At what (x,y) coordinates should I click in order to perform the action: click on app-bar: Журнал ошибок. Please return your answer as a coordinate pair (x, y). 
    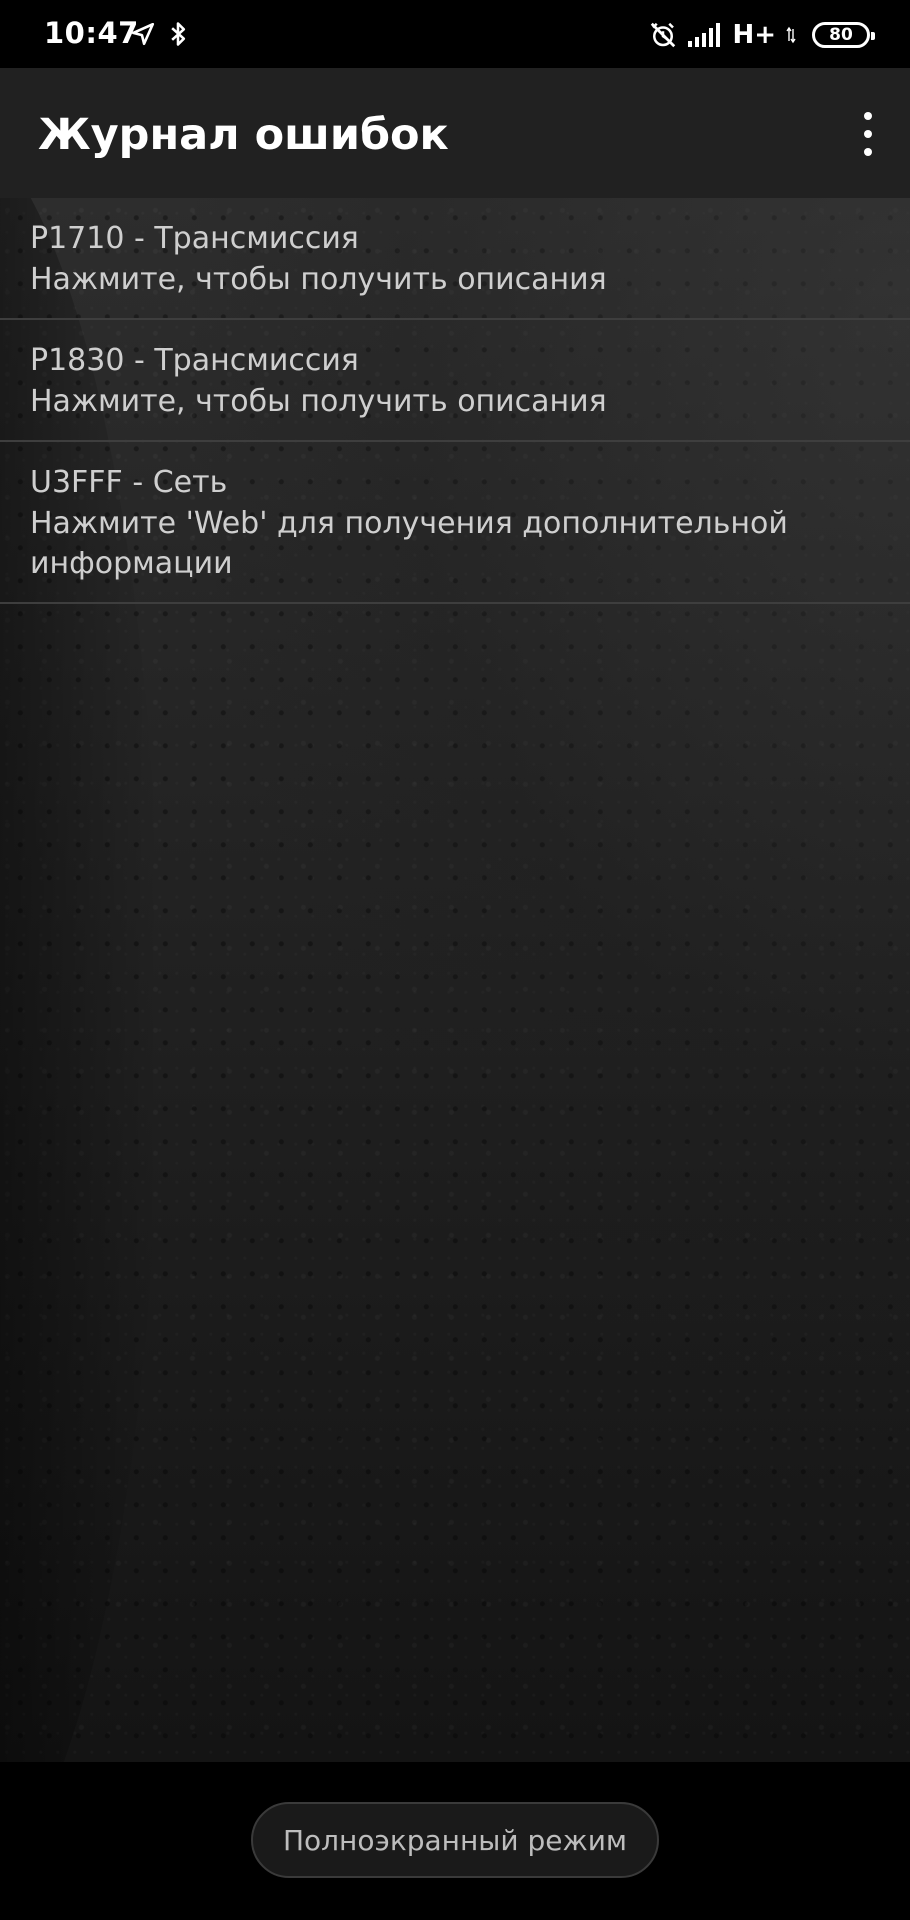
    Looking at the image, I should click on (455, 133).